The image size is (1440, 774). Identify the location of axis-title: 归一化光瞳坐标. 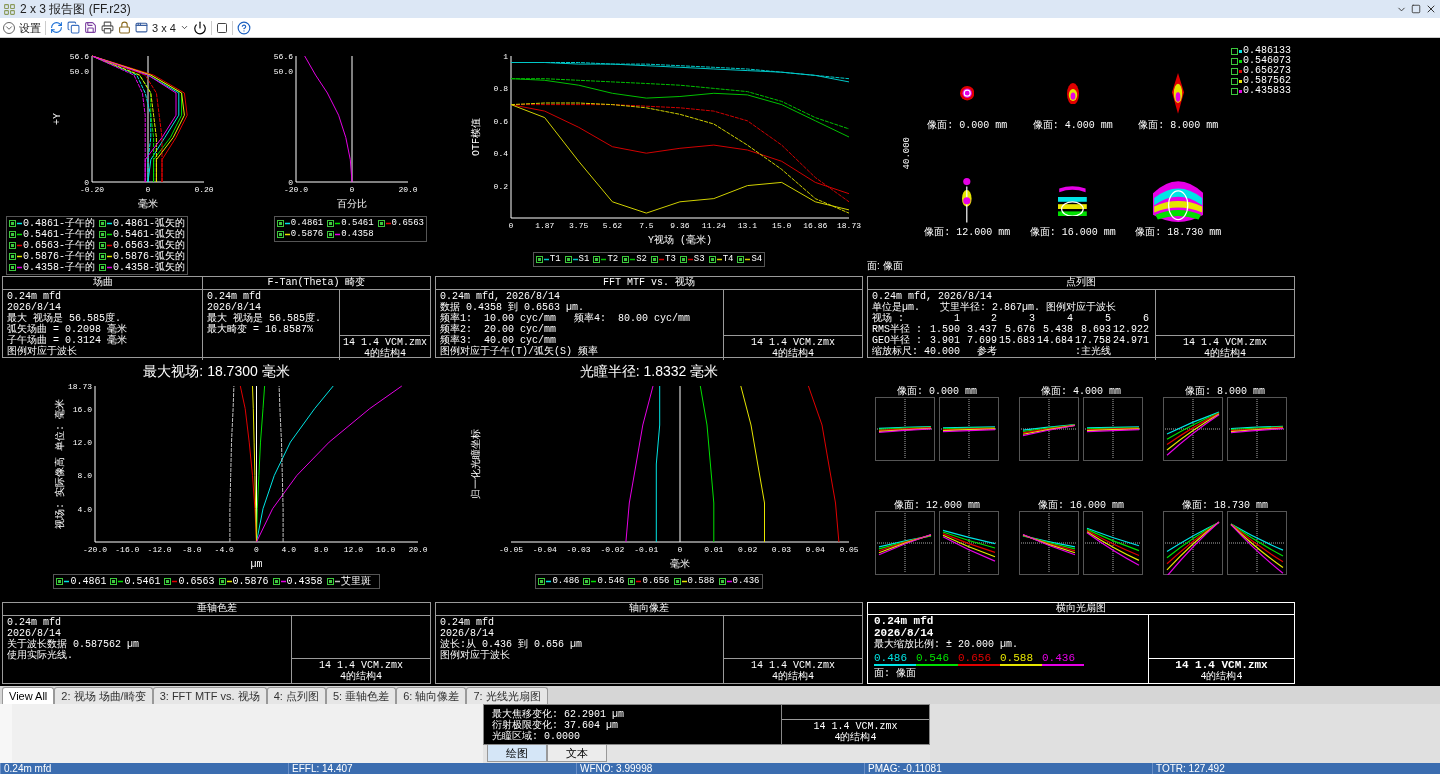
(476, 464).